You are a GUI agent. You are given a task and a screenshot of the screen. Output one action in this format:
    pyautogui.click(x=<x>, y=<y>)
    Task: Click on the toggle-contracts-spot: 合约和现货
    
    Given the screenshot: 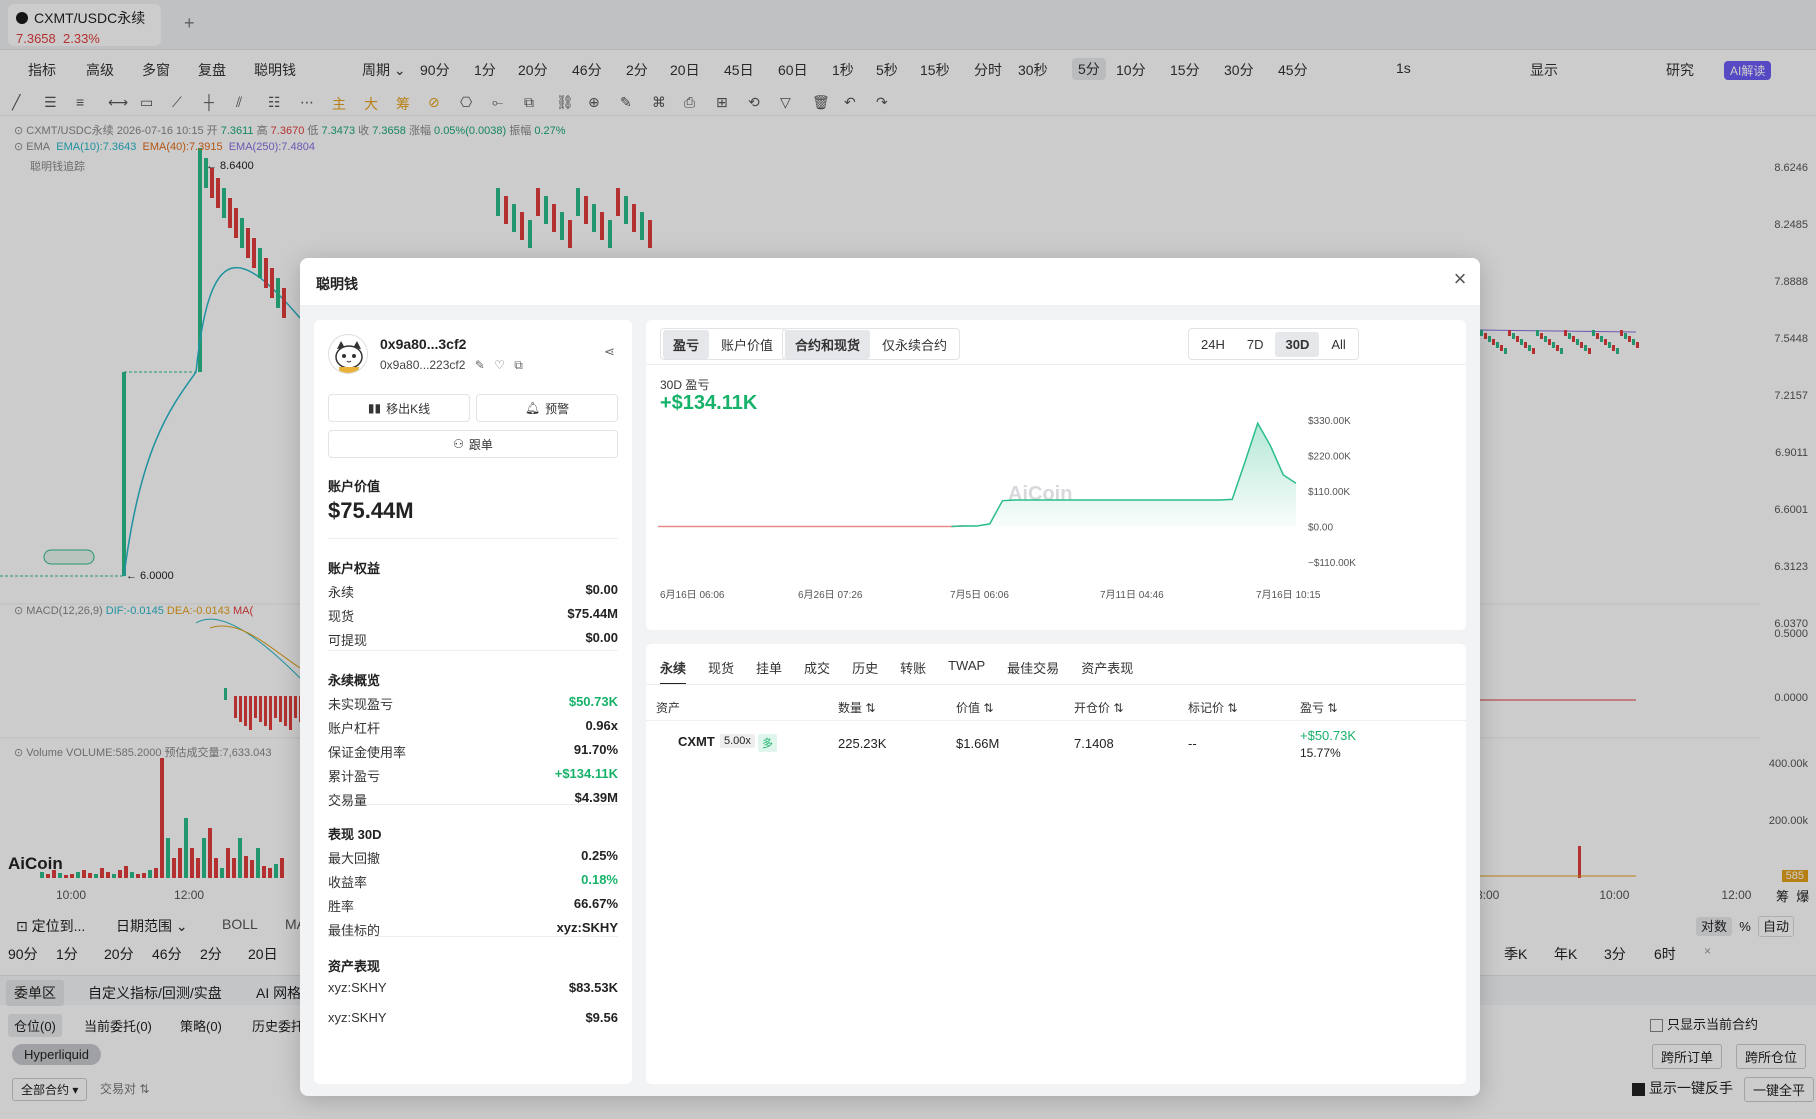 What is the action you would take?
    pyautogui.click(x=828, y=344)
    